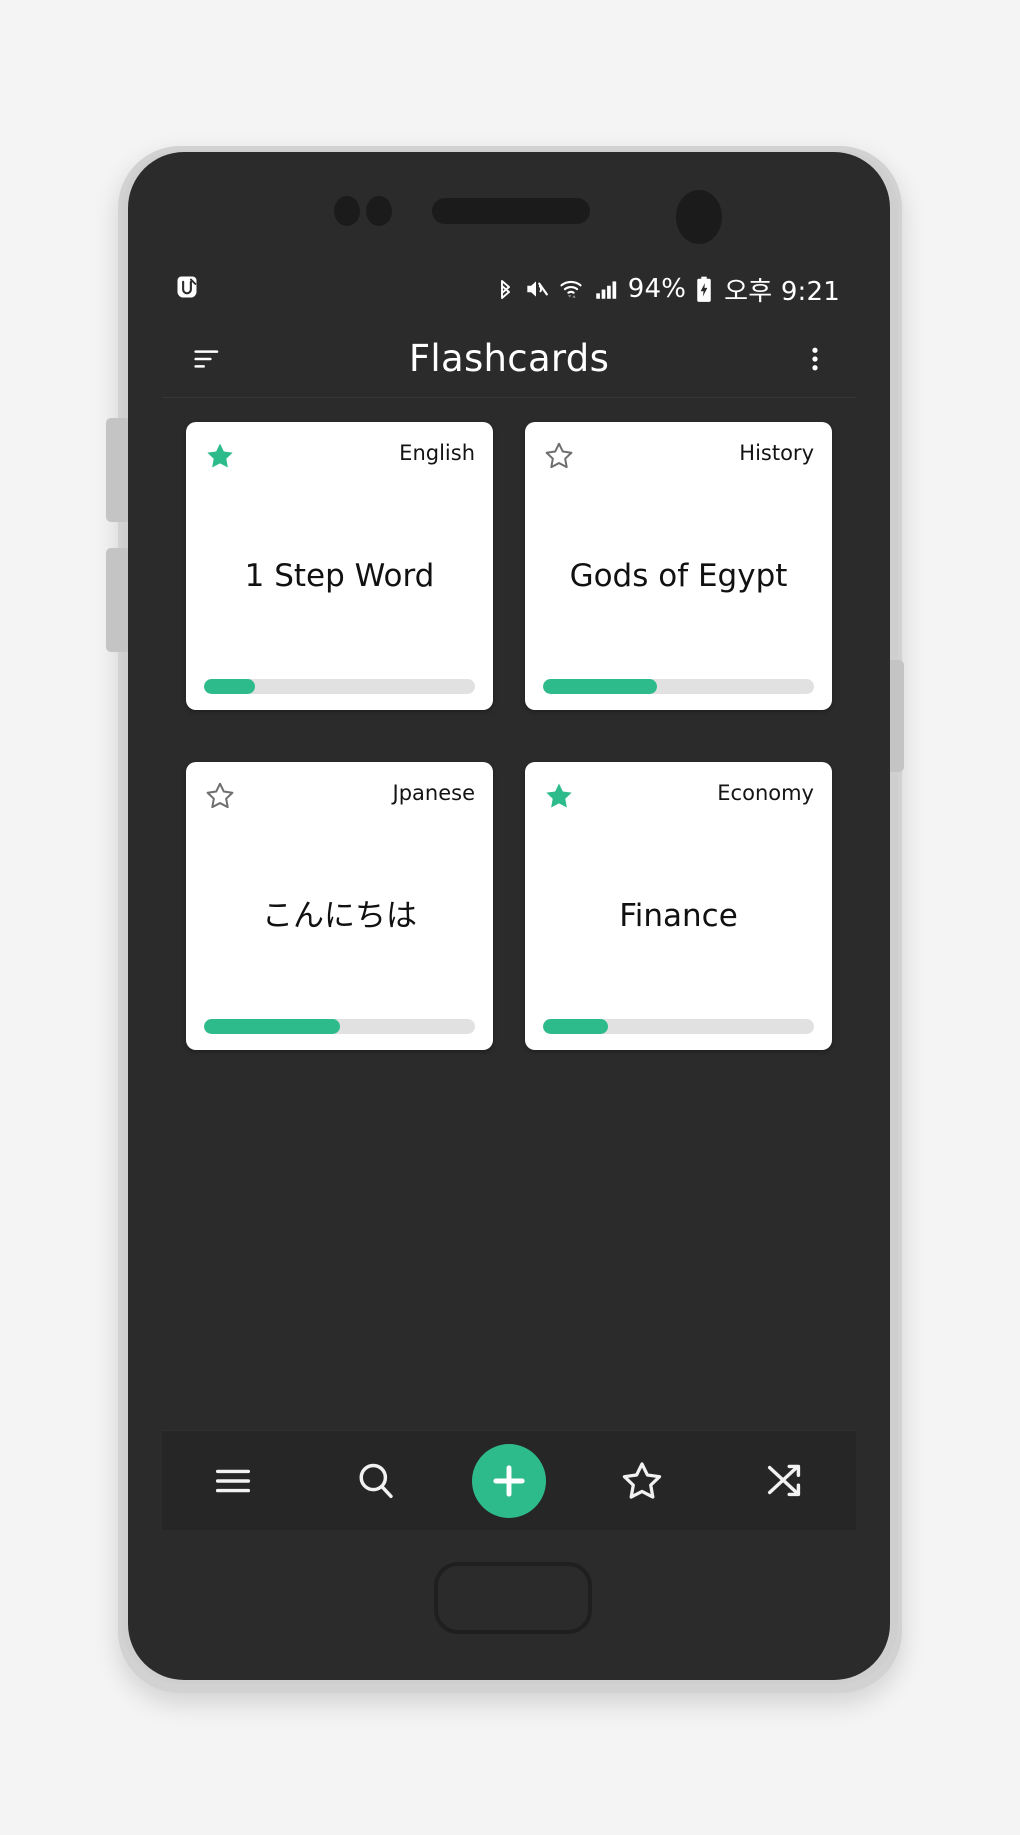 The image size is (1020, 1835). I want to click on flashcard-item: English 1 Step Word, so click(339, 566).